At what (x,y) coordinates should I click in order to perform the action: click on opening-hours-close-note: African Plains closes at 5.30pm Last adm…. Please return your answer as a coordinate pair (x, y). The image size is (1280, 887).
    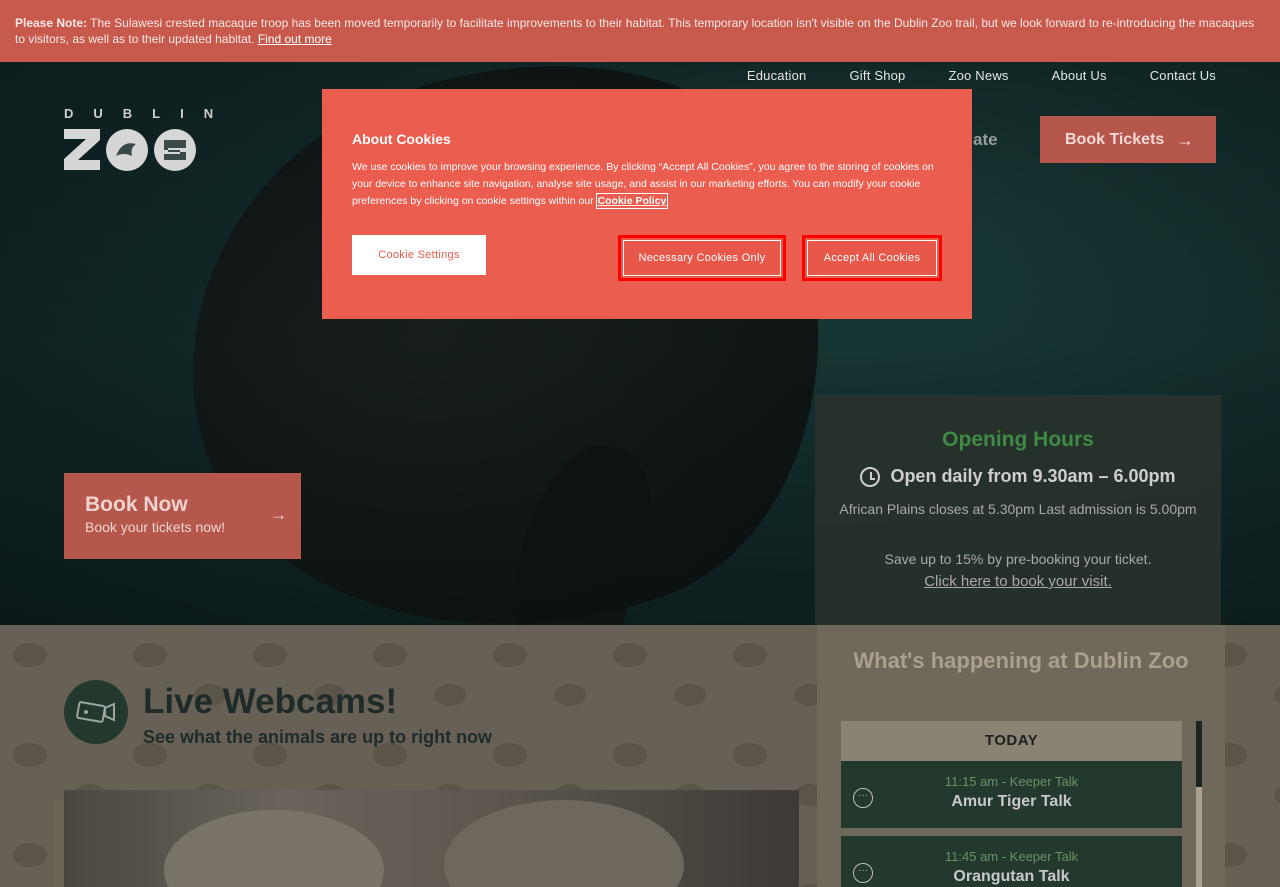
    Looking at the image, I should click on (1018, 509).